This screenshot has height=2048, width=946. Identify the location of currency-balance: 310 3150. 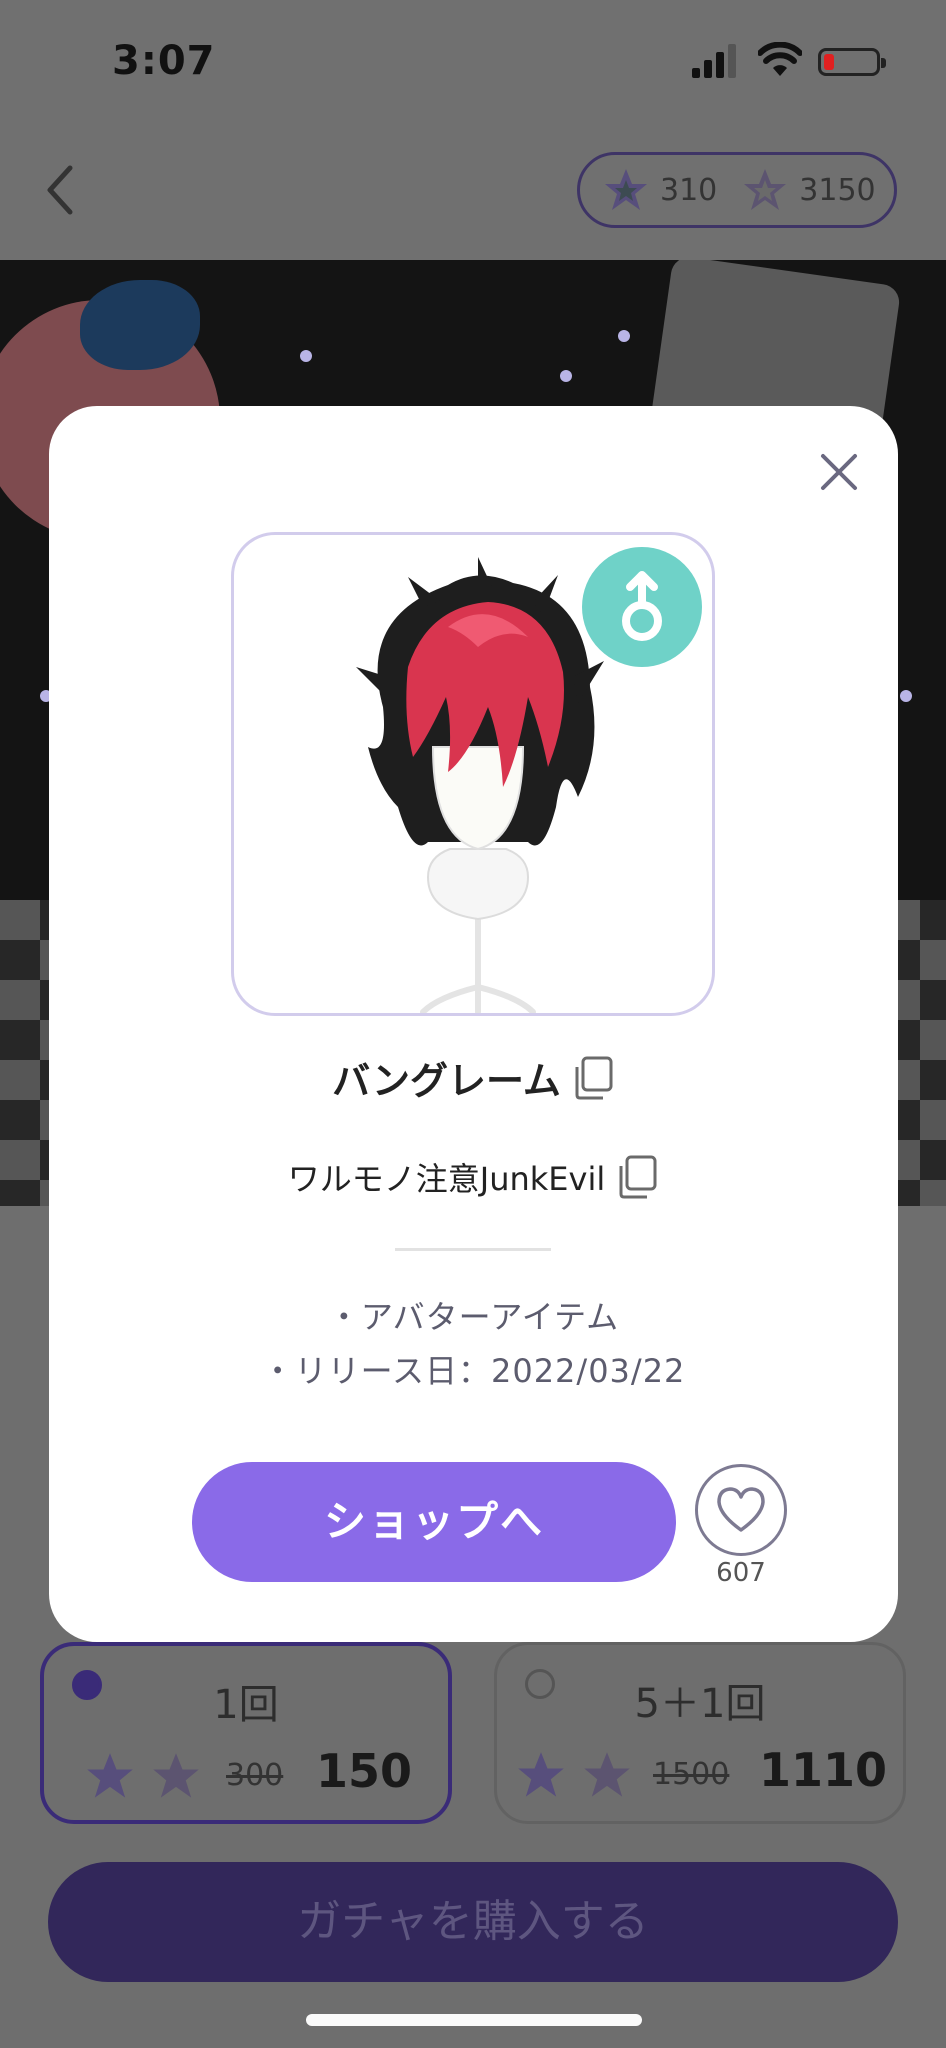
(737, 190).